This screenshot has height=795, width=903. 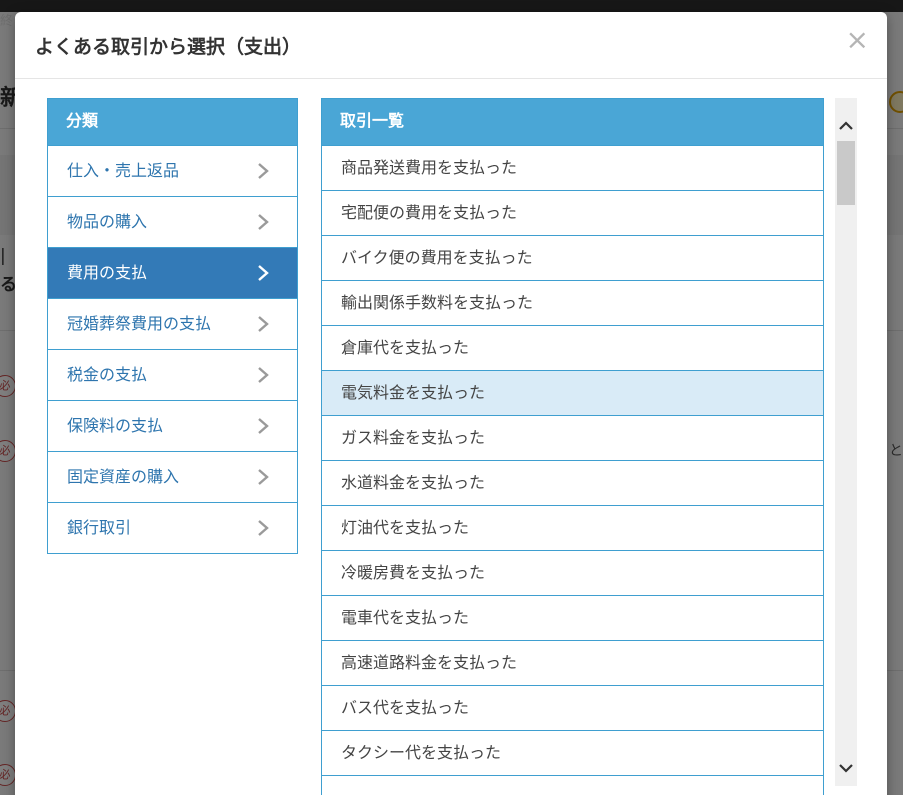 What do you see at coordinates (123, 170) in the screenshot?
I see `category-item-label: 仕入・売上返品` at bounding box center [123, 170].